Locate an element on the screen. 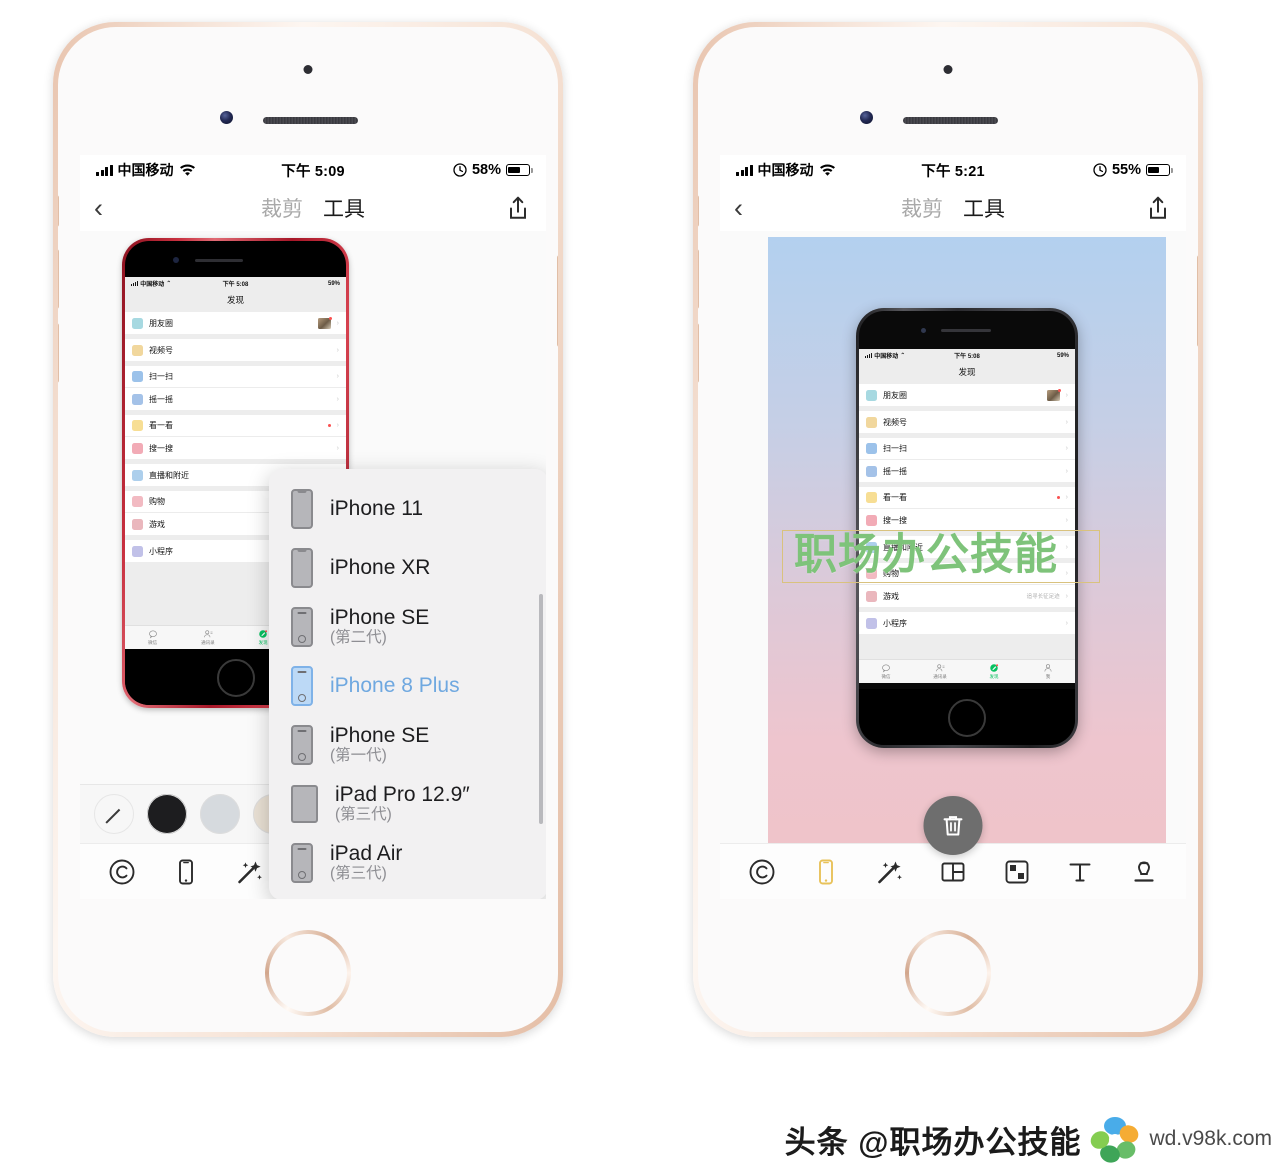  wechat-tab-me-icon: 我 is located at coordinates (1048, 671).